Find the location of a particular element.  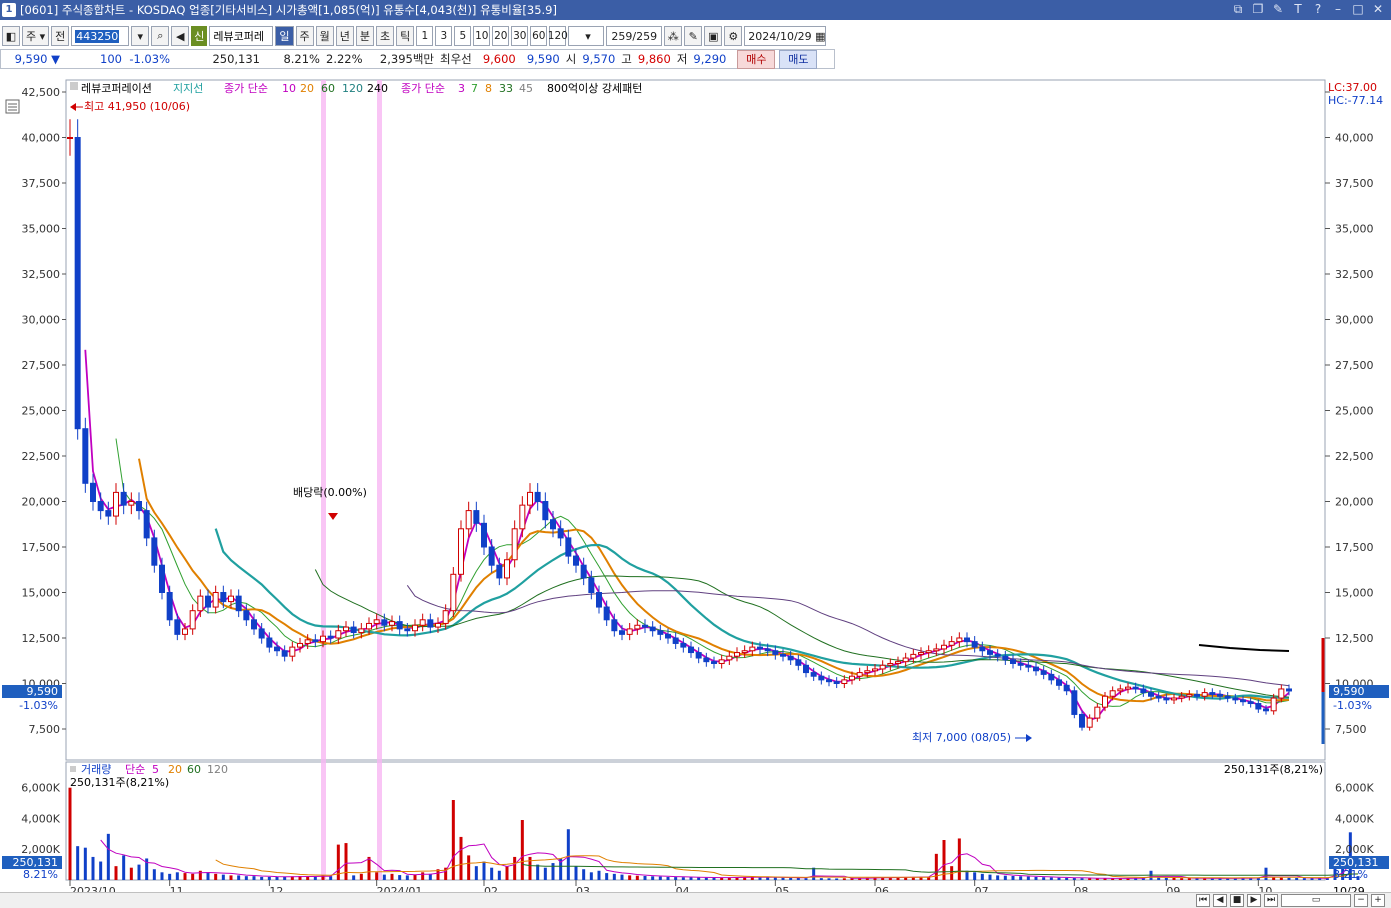

minimize-icon: – is located at coordinates (1338, 9).